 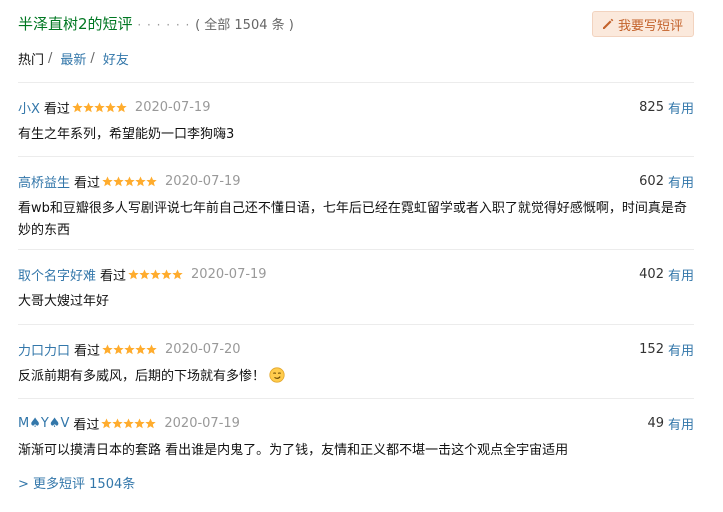 I want to click on comment-user: 取个名字好难, so click(x=57, y=274).